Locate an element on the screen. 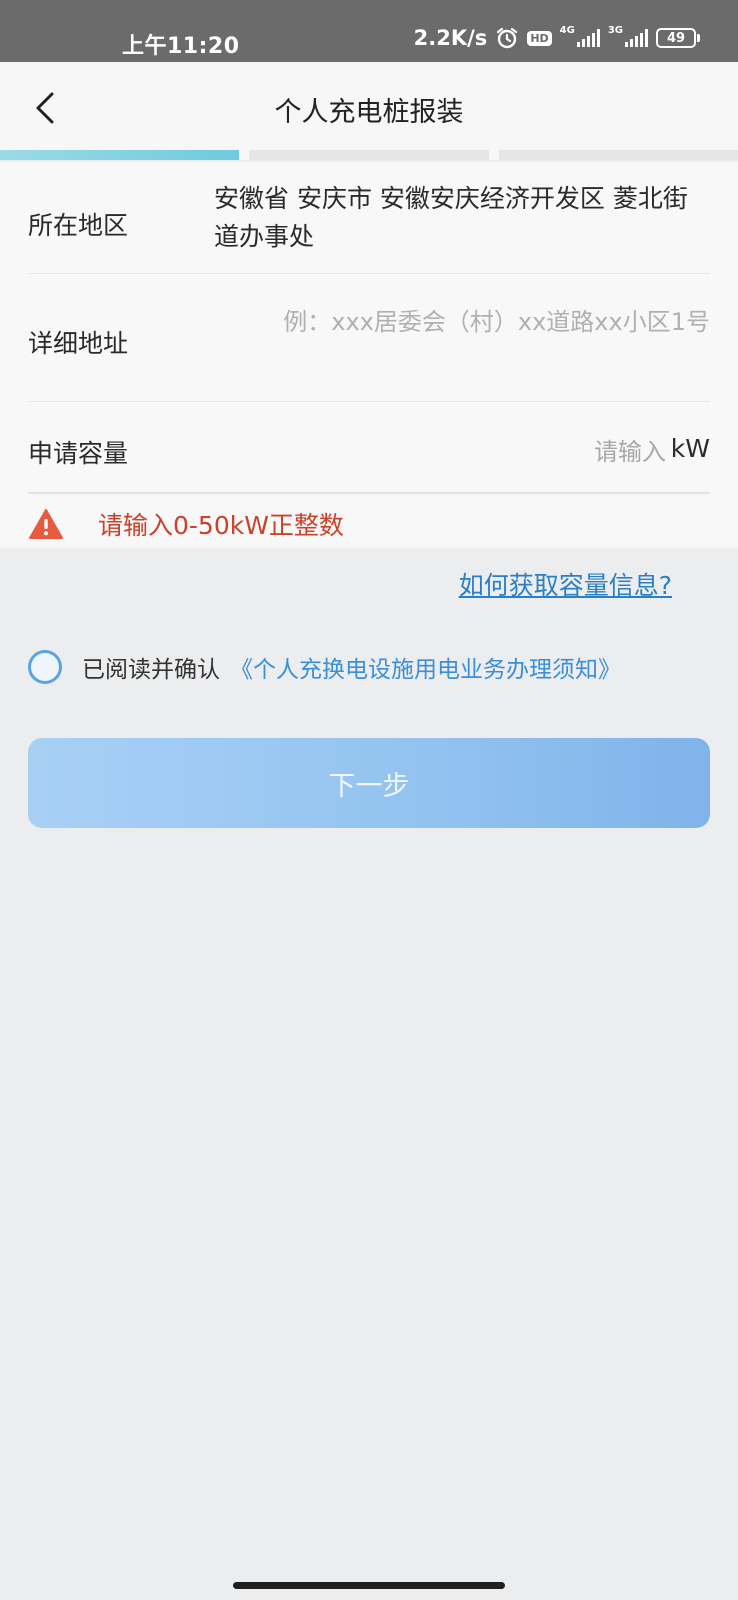 This screenshot has width=738, height=1600. app-header: 个人充电桩报装 is located at coordinates (369, 108).